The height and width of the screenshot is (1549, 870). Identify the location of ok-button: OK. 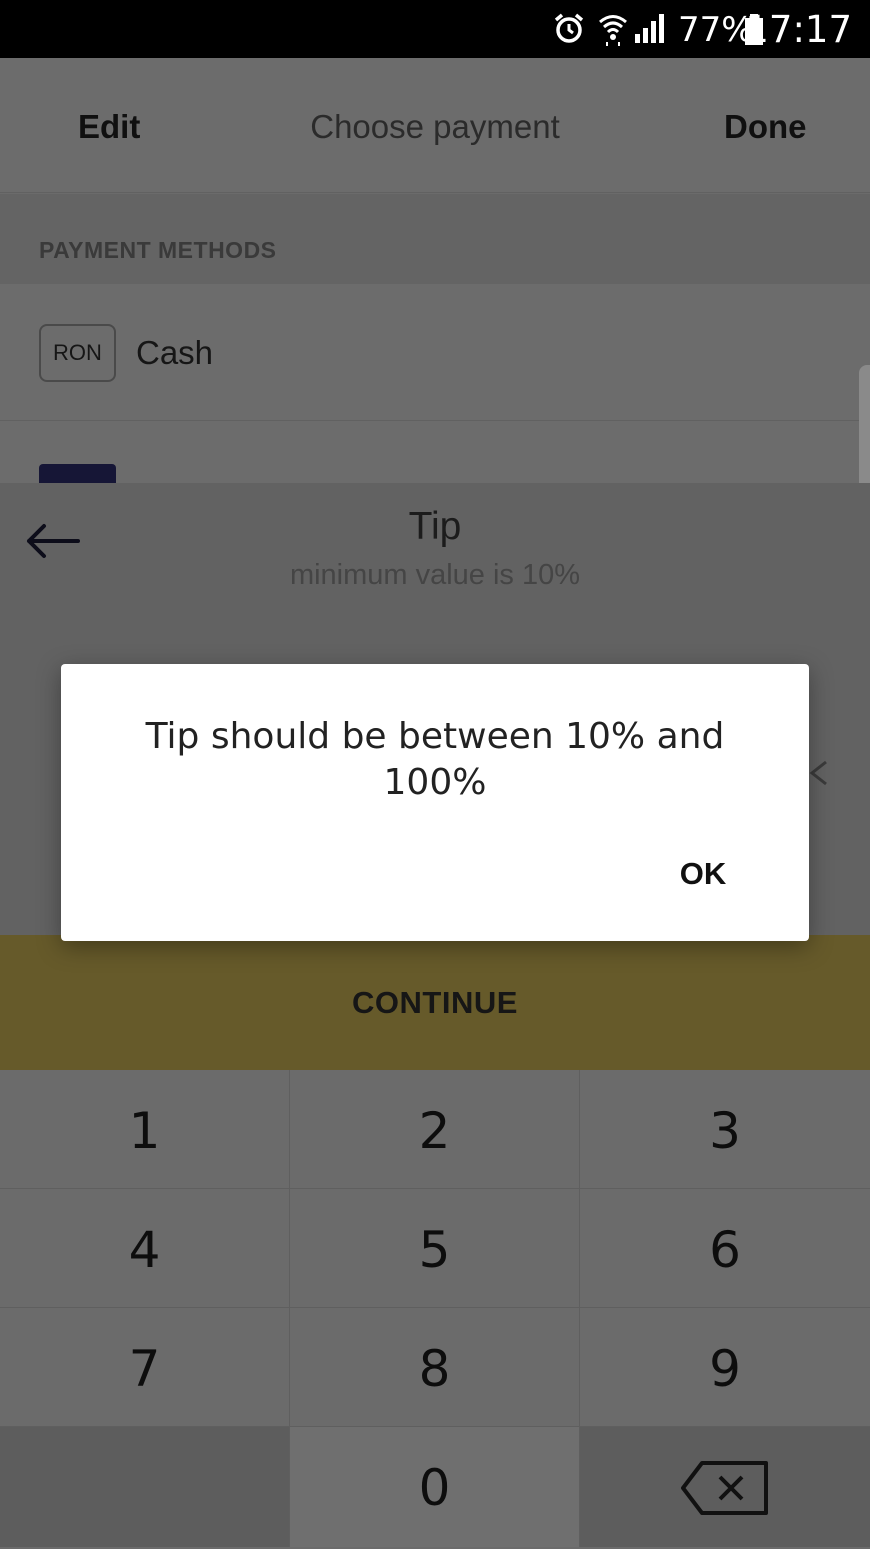
(703, 874).